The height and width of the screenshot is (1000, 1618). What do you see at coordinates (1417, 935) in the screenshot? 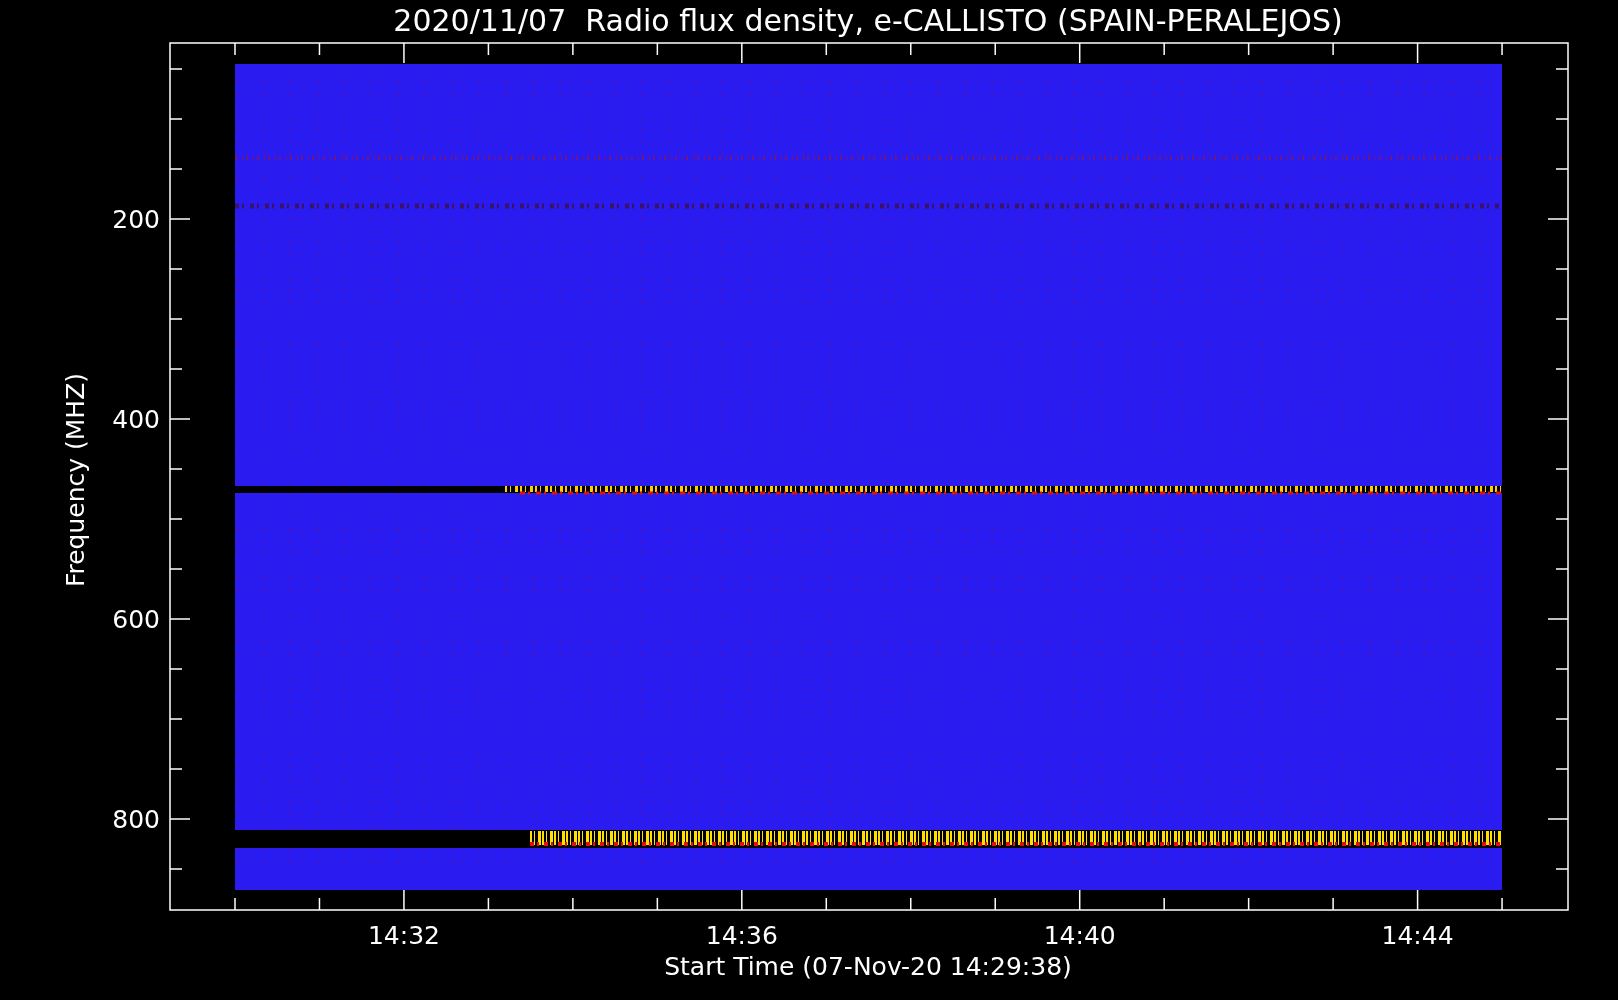
I see `tick-label: 14:44` at bounding box center [1417, 935].